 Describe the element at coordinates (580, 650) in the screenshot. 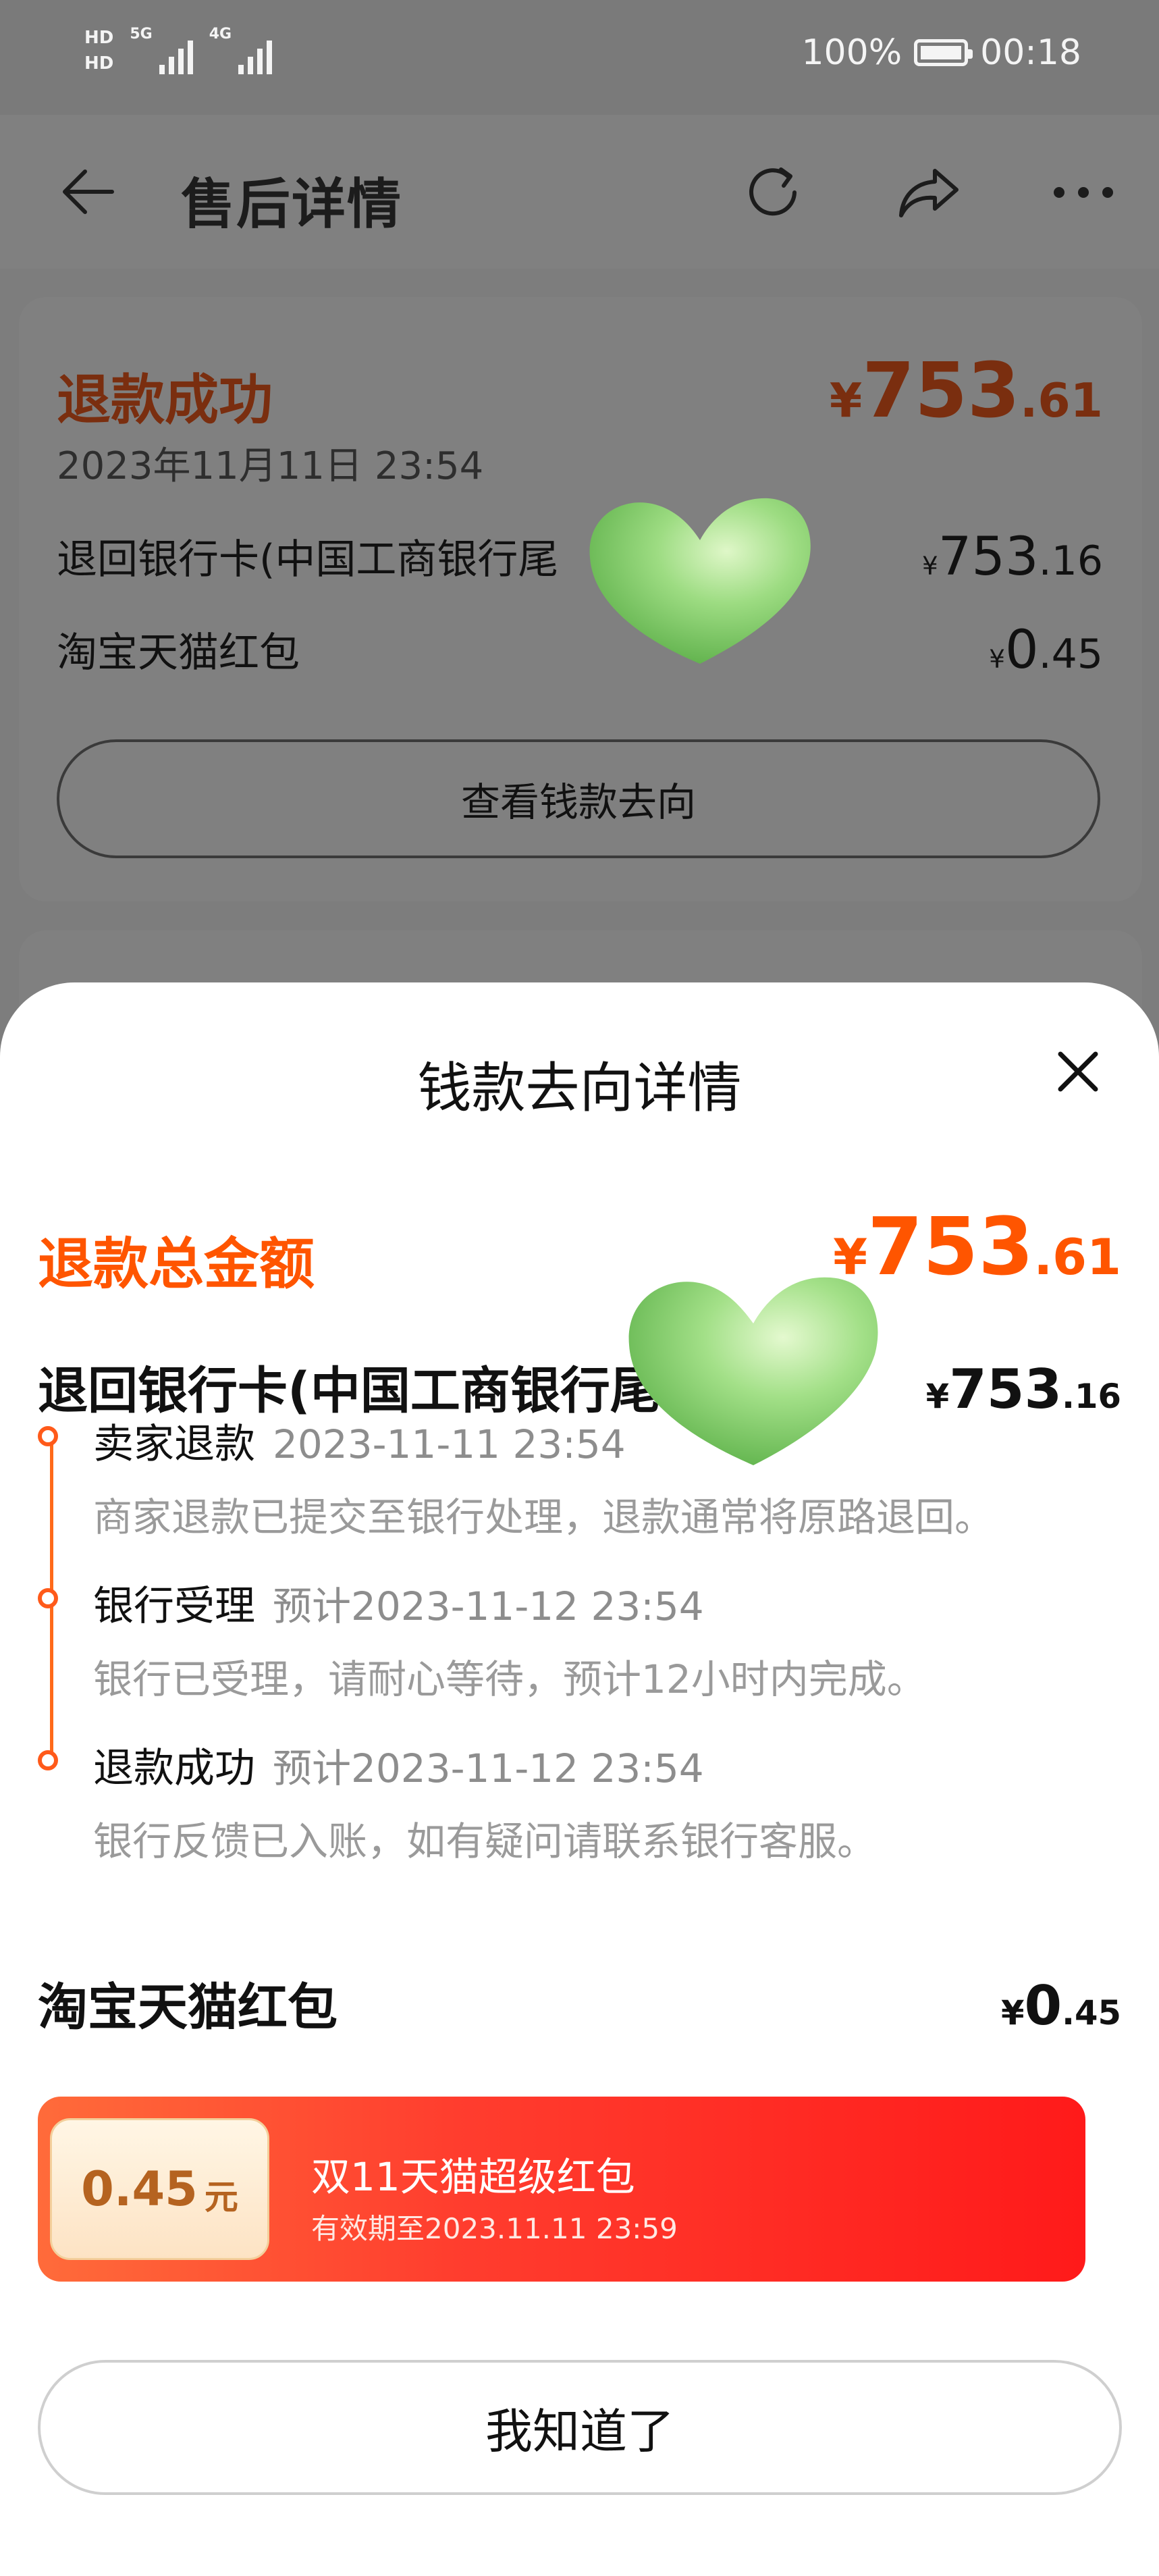

I see `refund-row-redpacket: 淘宝天猫红包 ¥0.45` at that location.